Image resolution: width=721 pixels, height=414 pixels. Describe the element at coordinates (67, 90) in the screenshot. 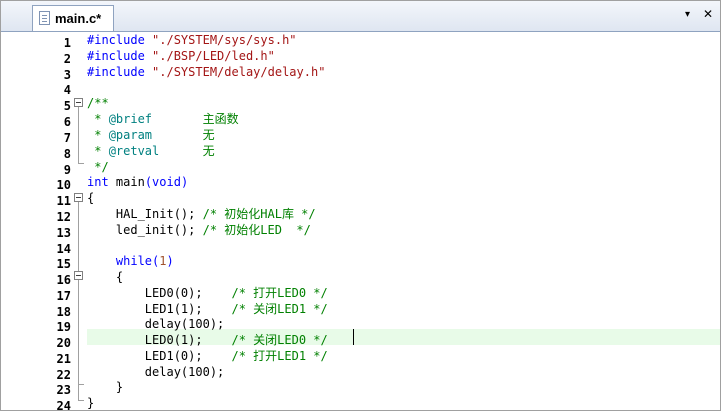

I see `line-number: 4` at that location.